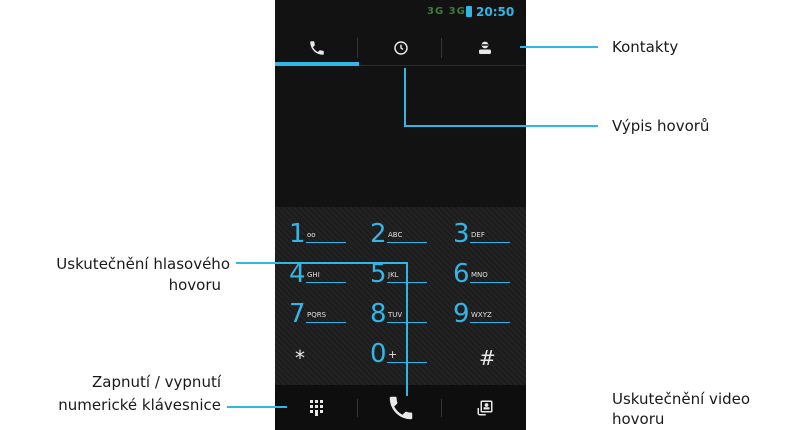 Image resolution: width=790 pixels, height=430 pixels. I want to click on phone-icon, so click(316, 48).